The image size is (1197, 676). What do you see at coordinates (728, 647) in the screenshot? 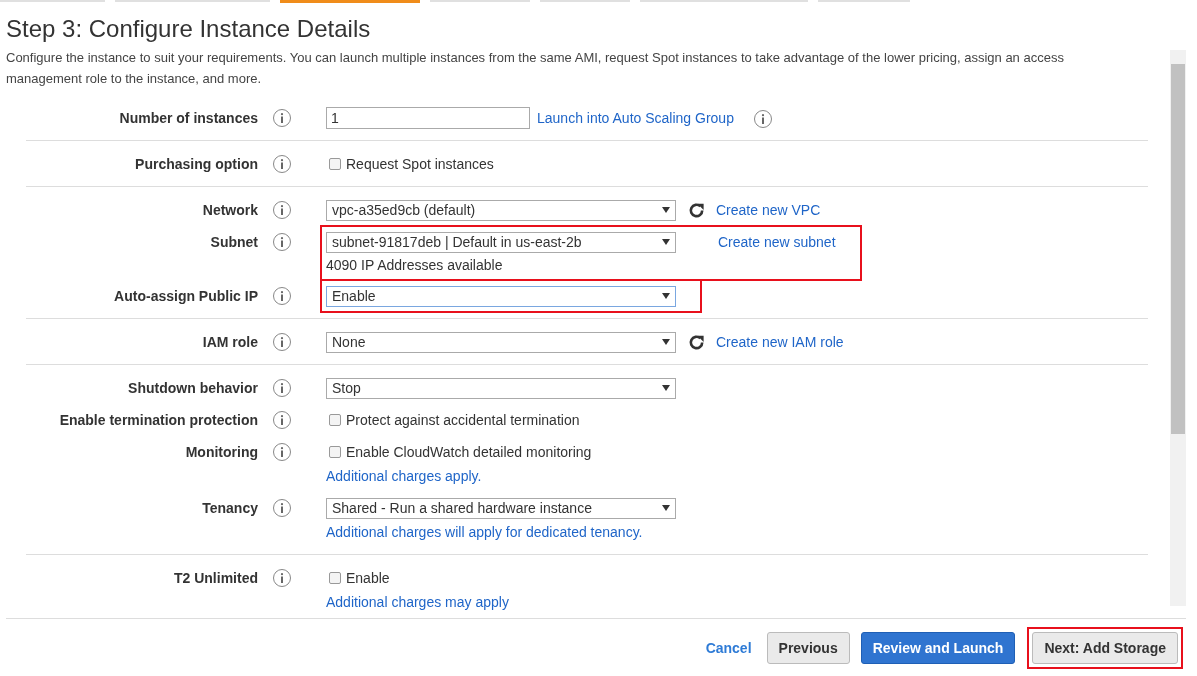
I see `cancel-link: Cancel` at bounding box center [728, 647].